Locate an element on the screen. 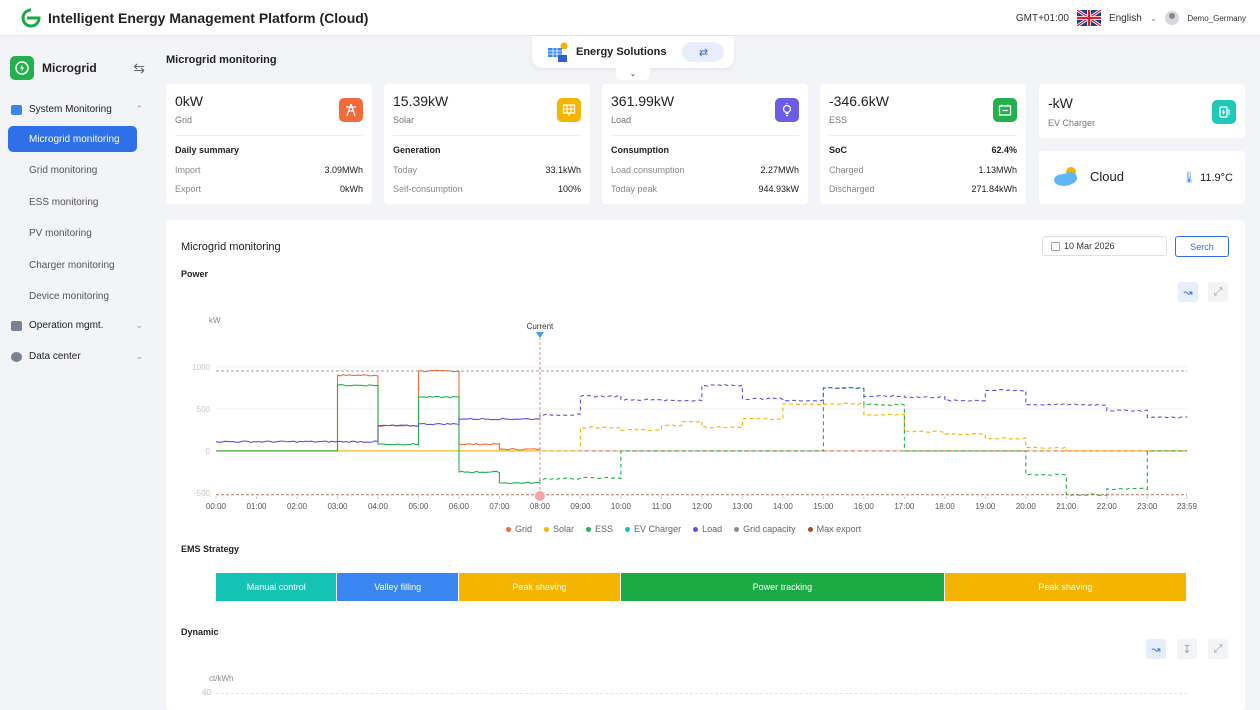  export-value: 0kWh is located at coordinates (351, 189).